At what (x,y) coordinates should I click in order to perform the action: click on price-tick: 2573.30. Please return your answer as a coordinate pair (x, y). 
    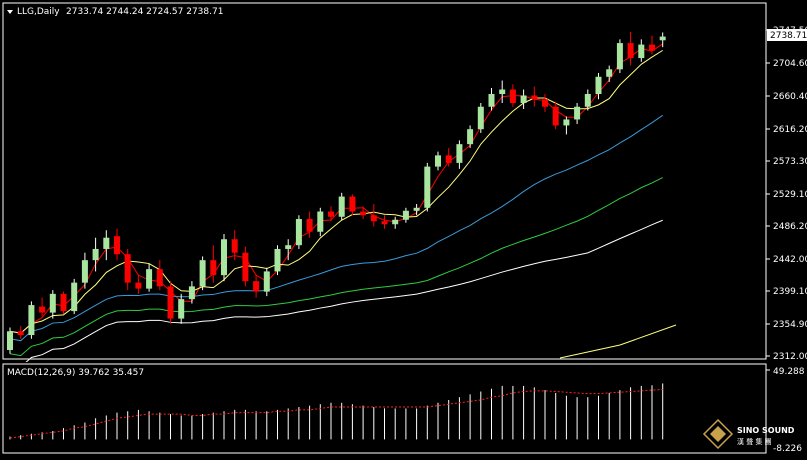
    Looking at the image, I should click on (790, 162).